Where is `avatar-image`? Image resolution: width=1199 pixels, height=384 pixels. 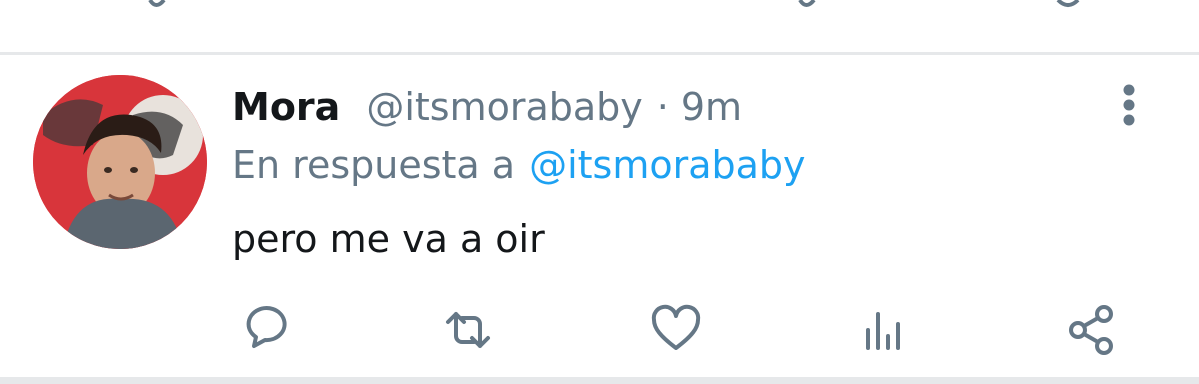
avatar-image is located at coordinates (120, 162).